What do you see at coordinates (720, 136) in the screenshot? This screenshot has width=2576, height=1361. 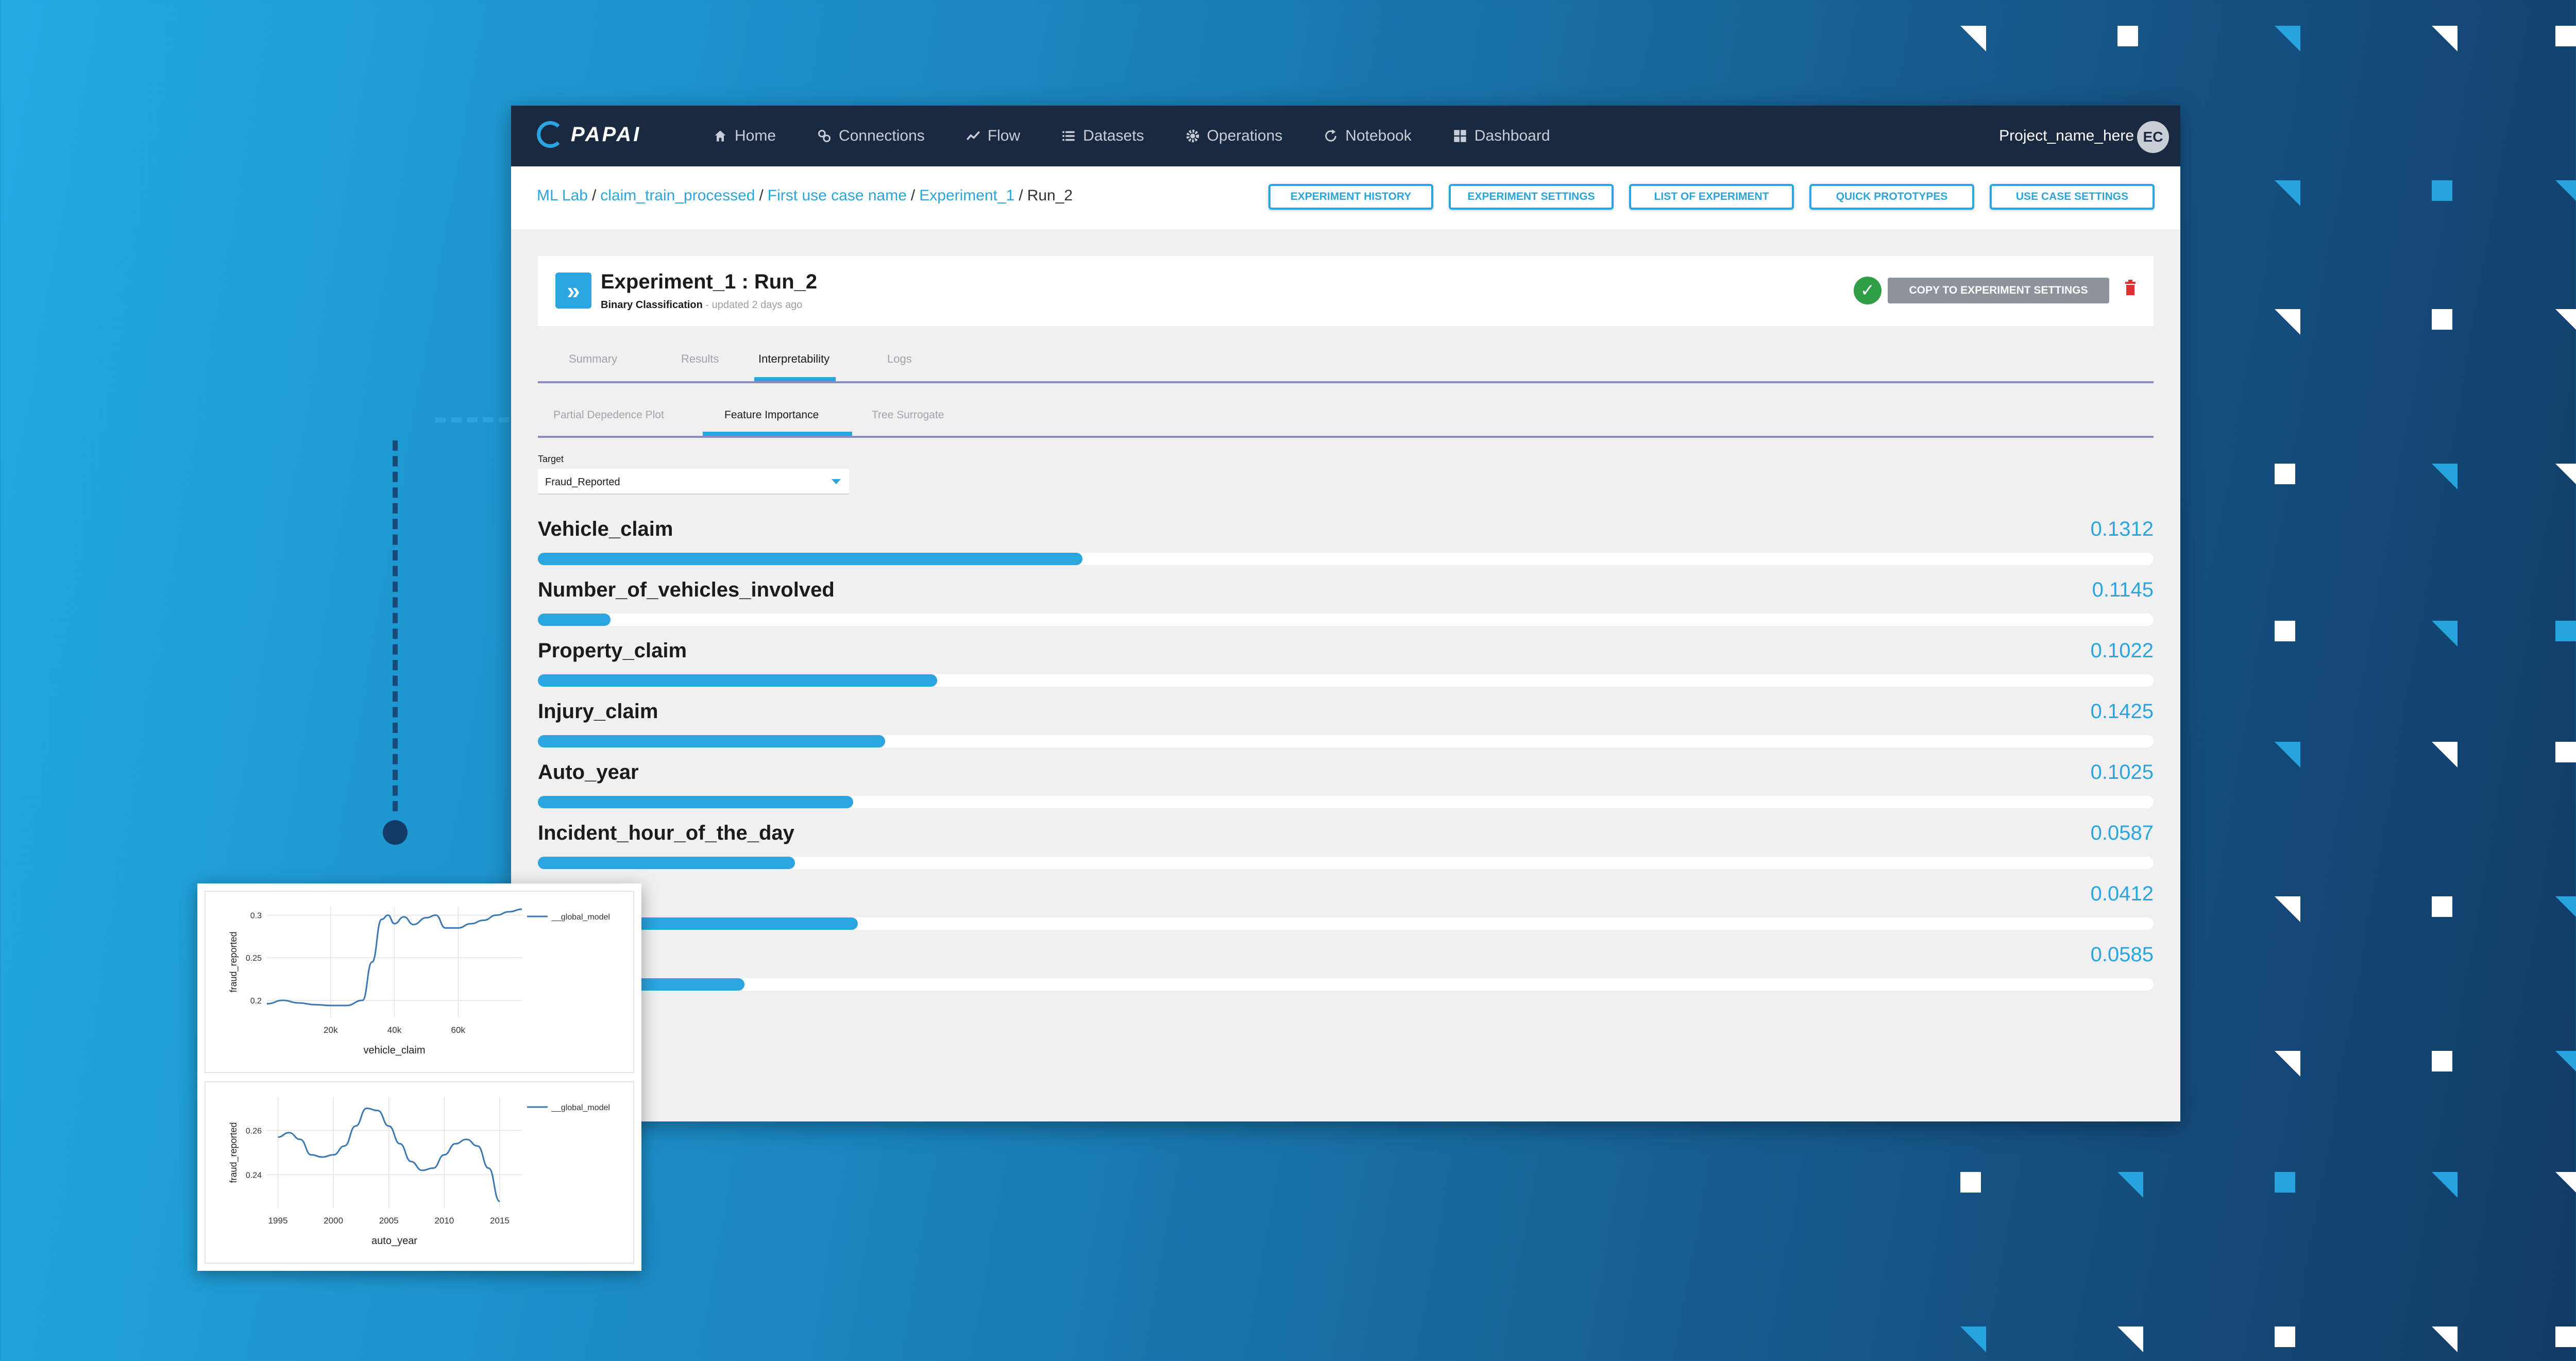 I see `home-icon` at bounding box center [720, 136].